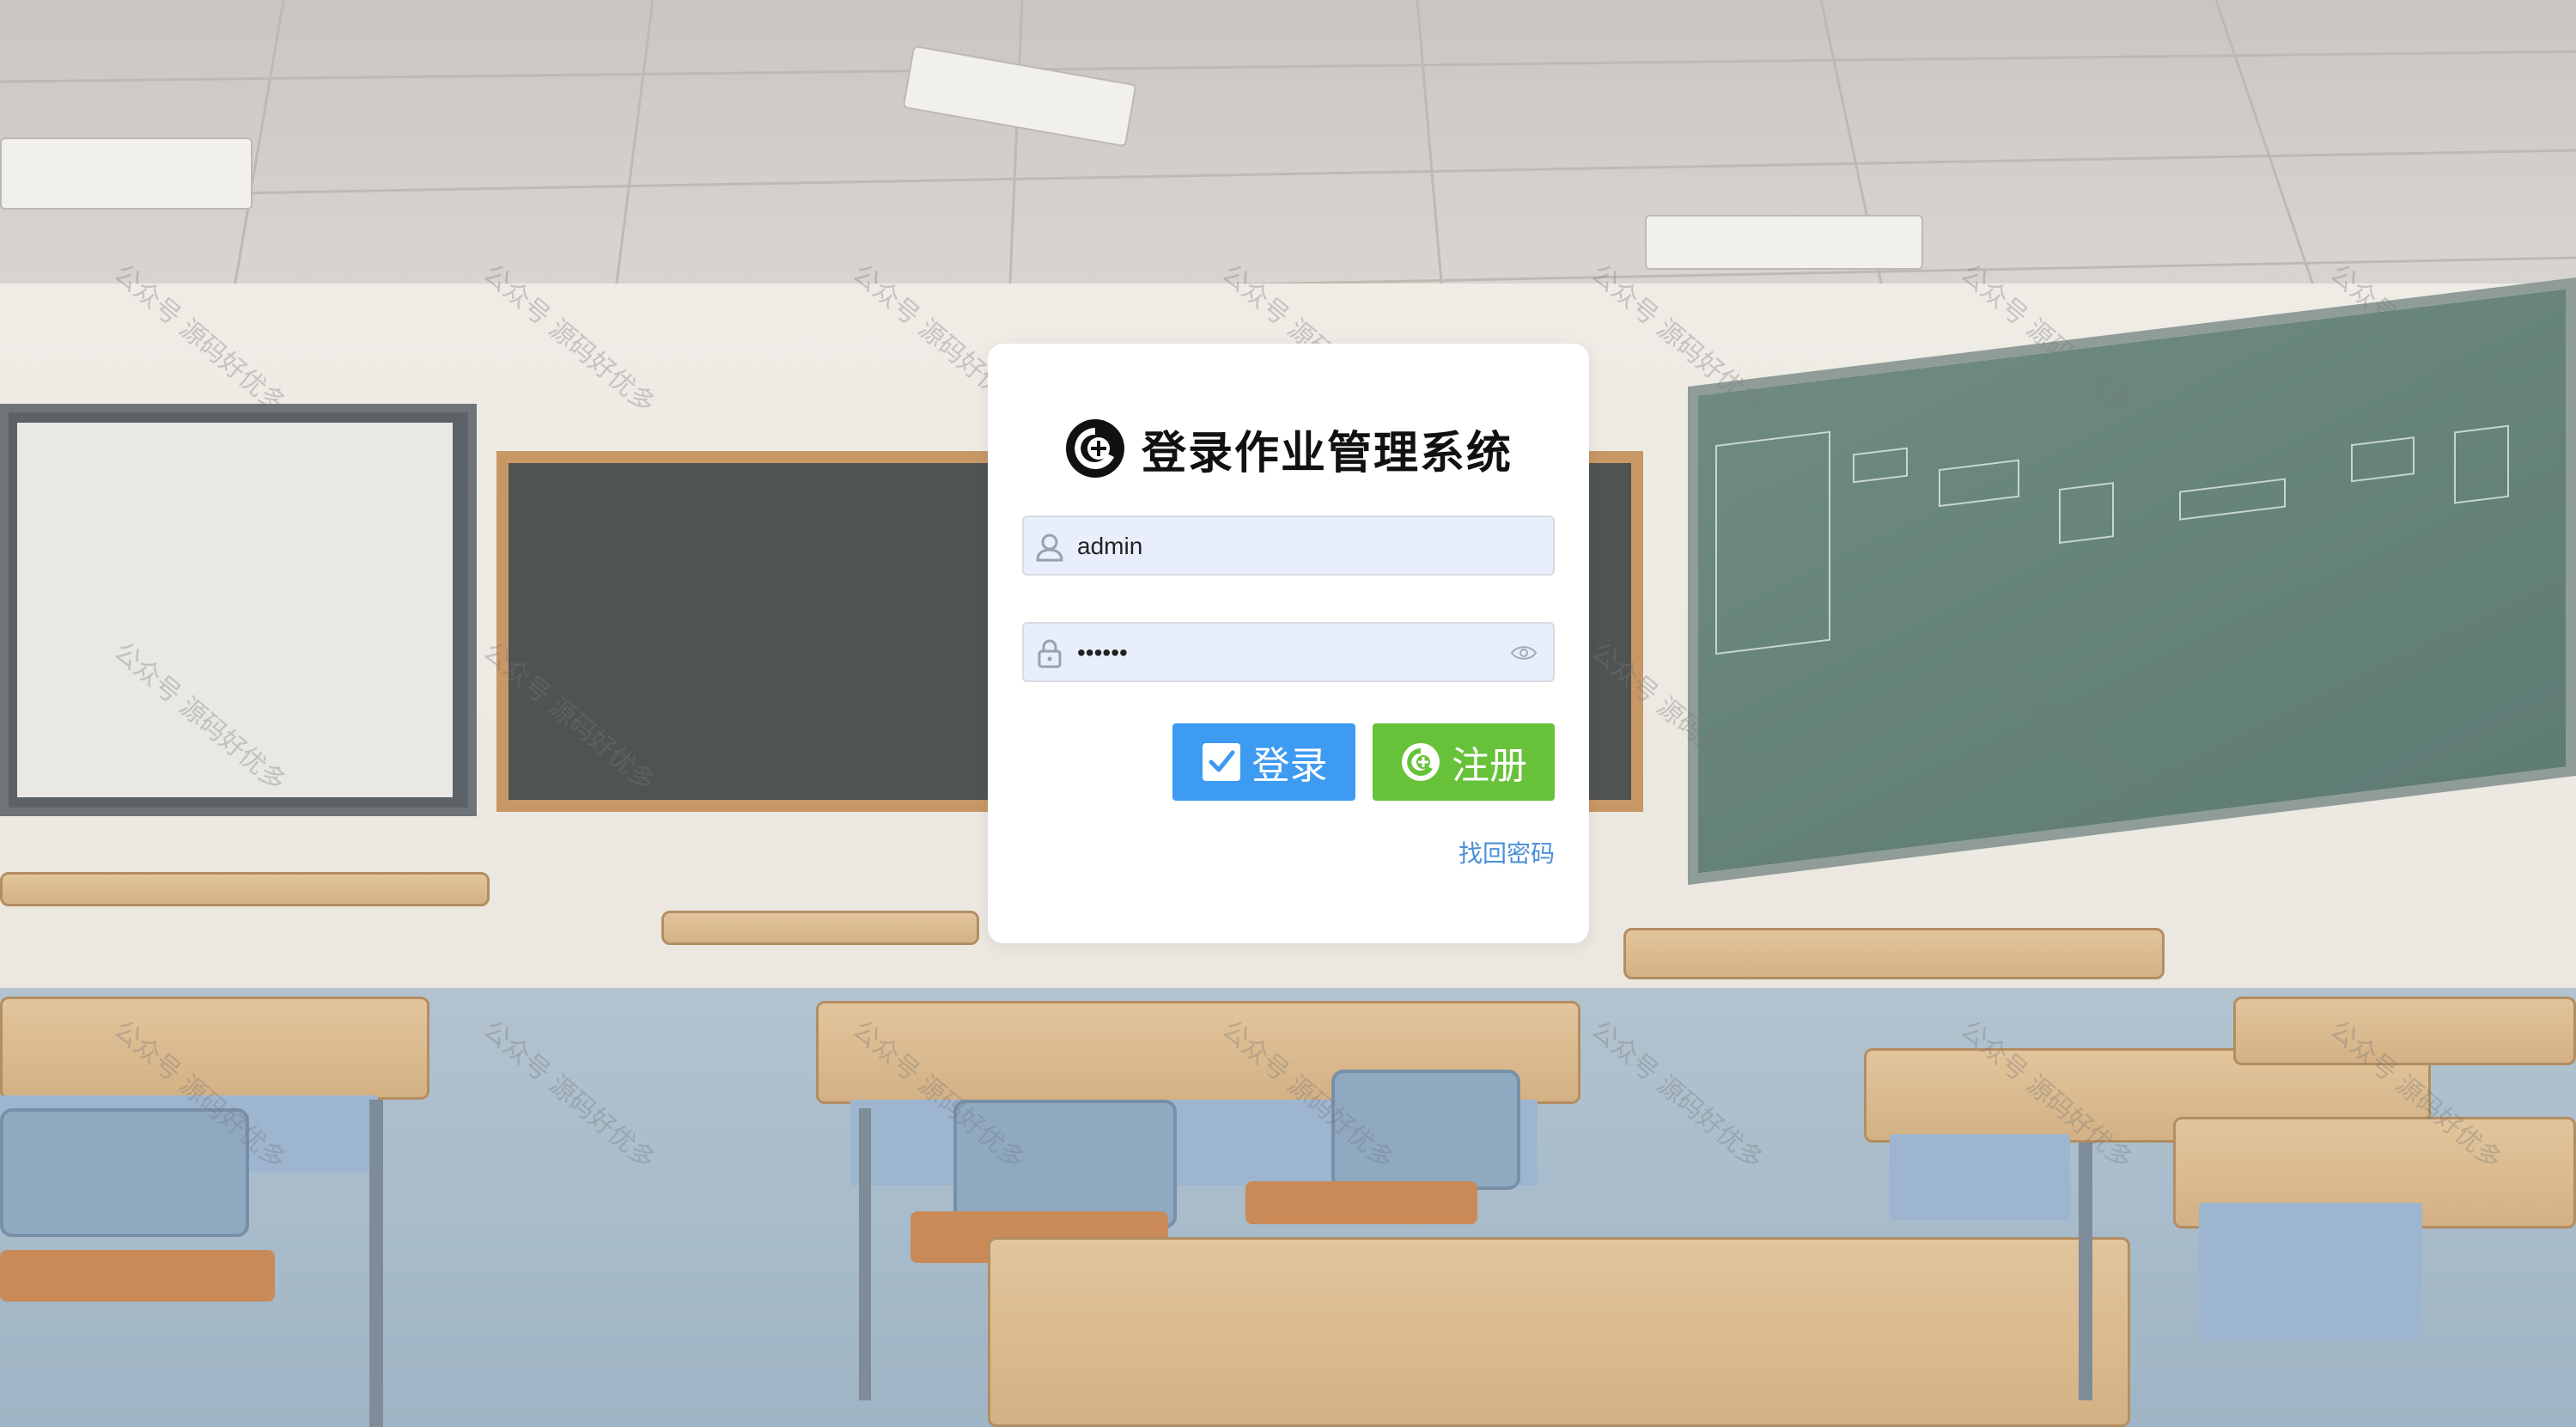  Describe the element at coordinates (1050, 653) in the screenshot. I see `lock-icon` at that location.